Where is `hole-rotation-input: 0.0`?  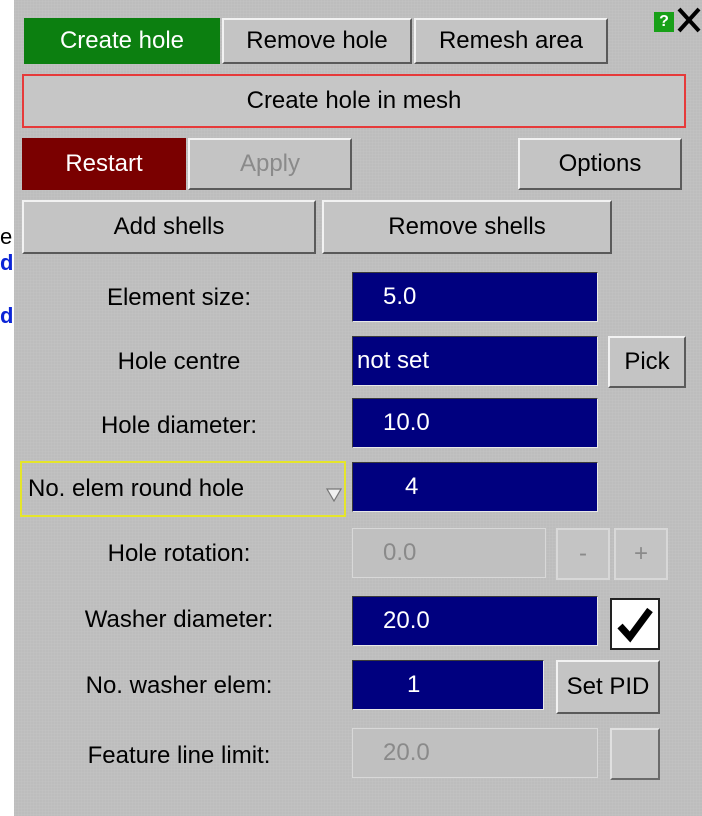
hole-rotation-input: 0.0 is located at coordinates (449, 553).